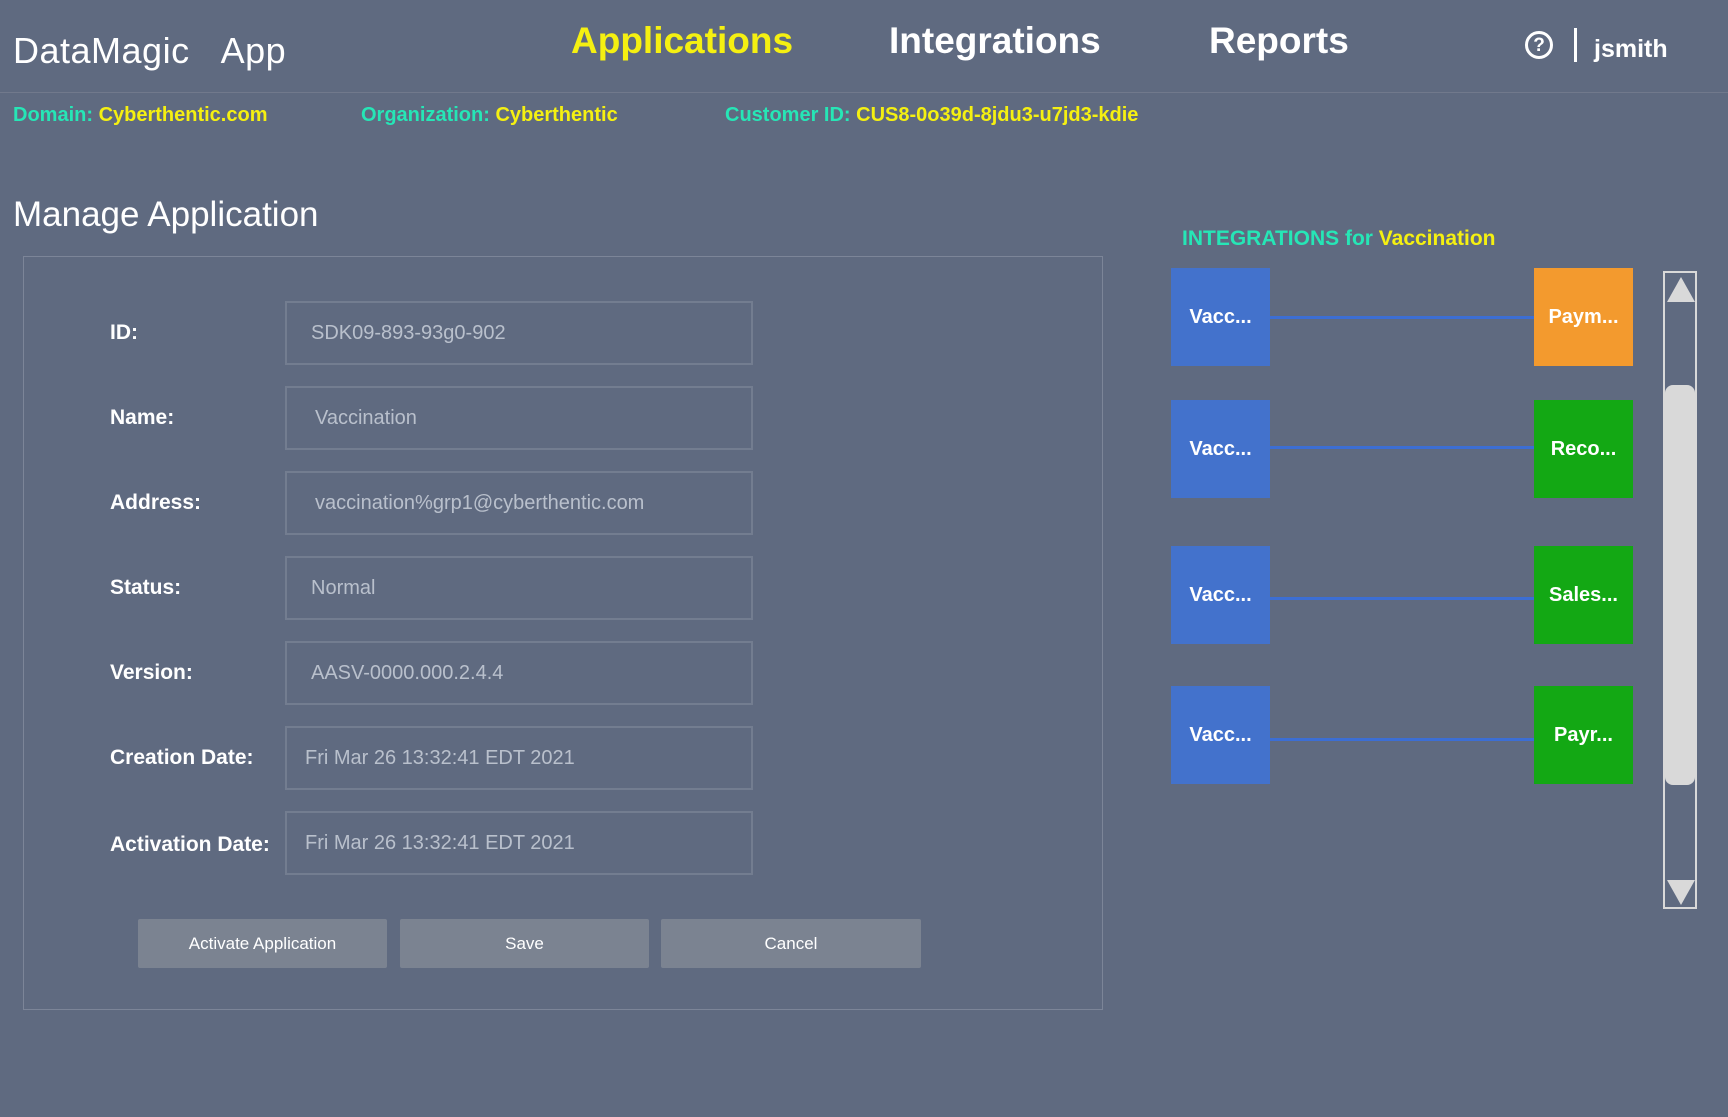  What do you see at coordinates (1437, 238) in the screenshot?
I see `integrations-title-app: Vaccination` at bounding box center [1437, 238].